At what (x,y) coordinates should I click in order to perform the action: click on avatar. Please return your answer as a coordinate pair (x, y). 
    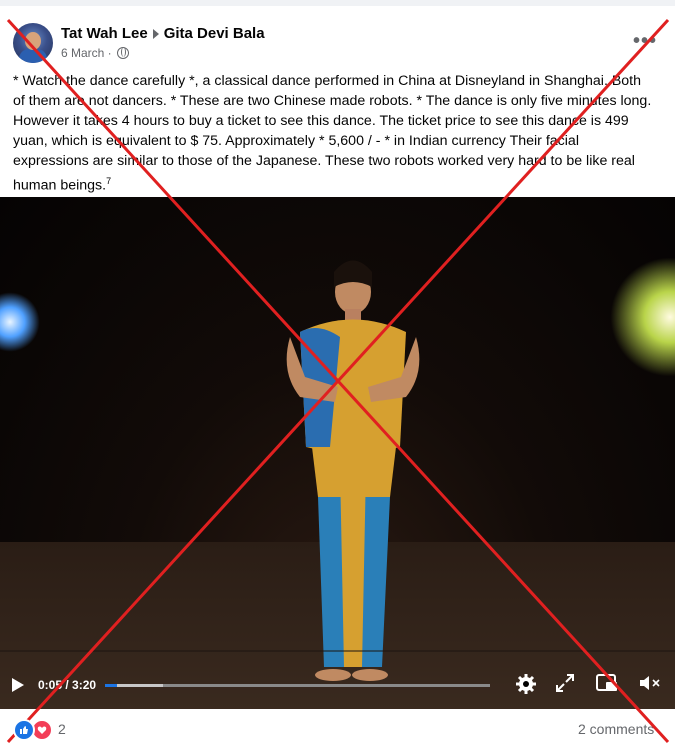
    Looking at the image, I should click on (33, 43).